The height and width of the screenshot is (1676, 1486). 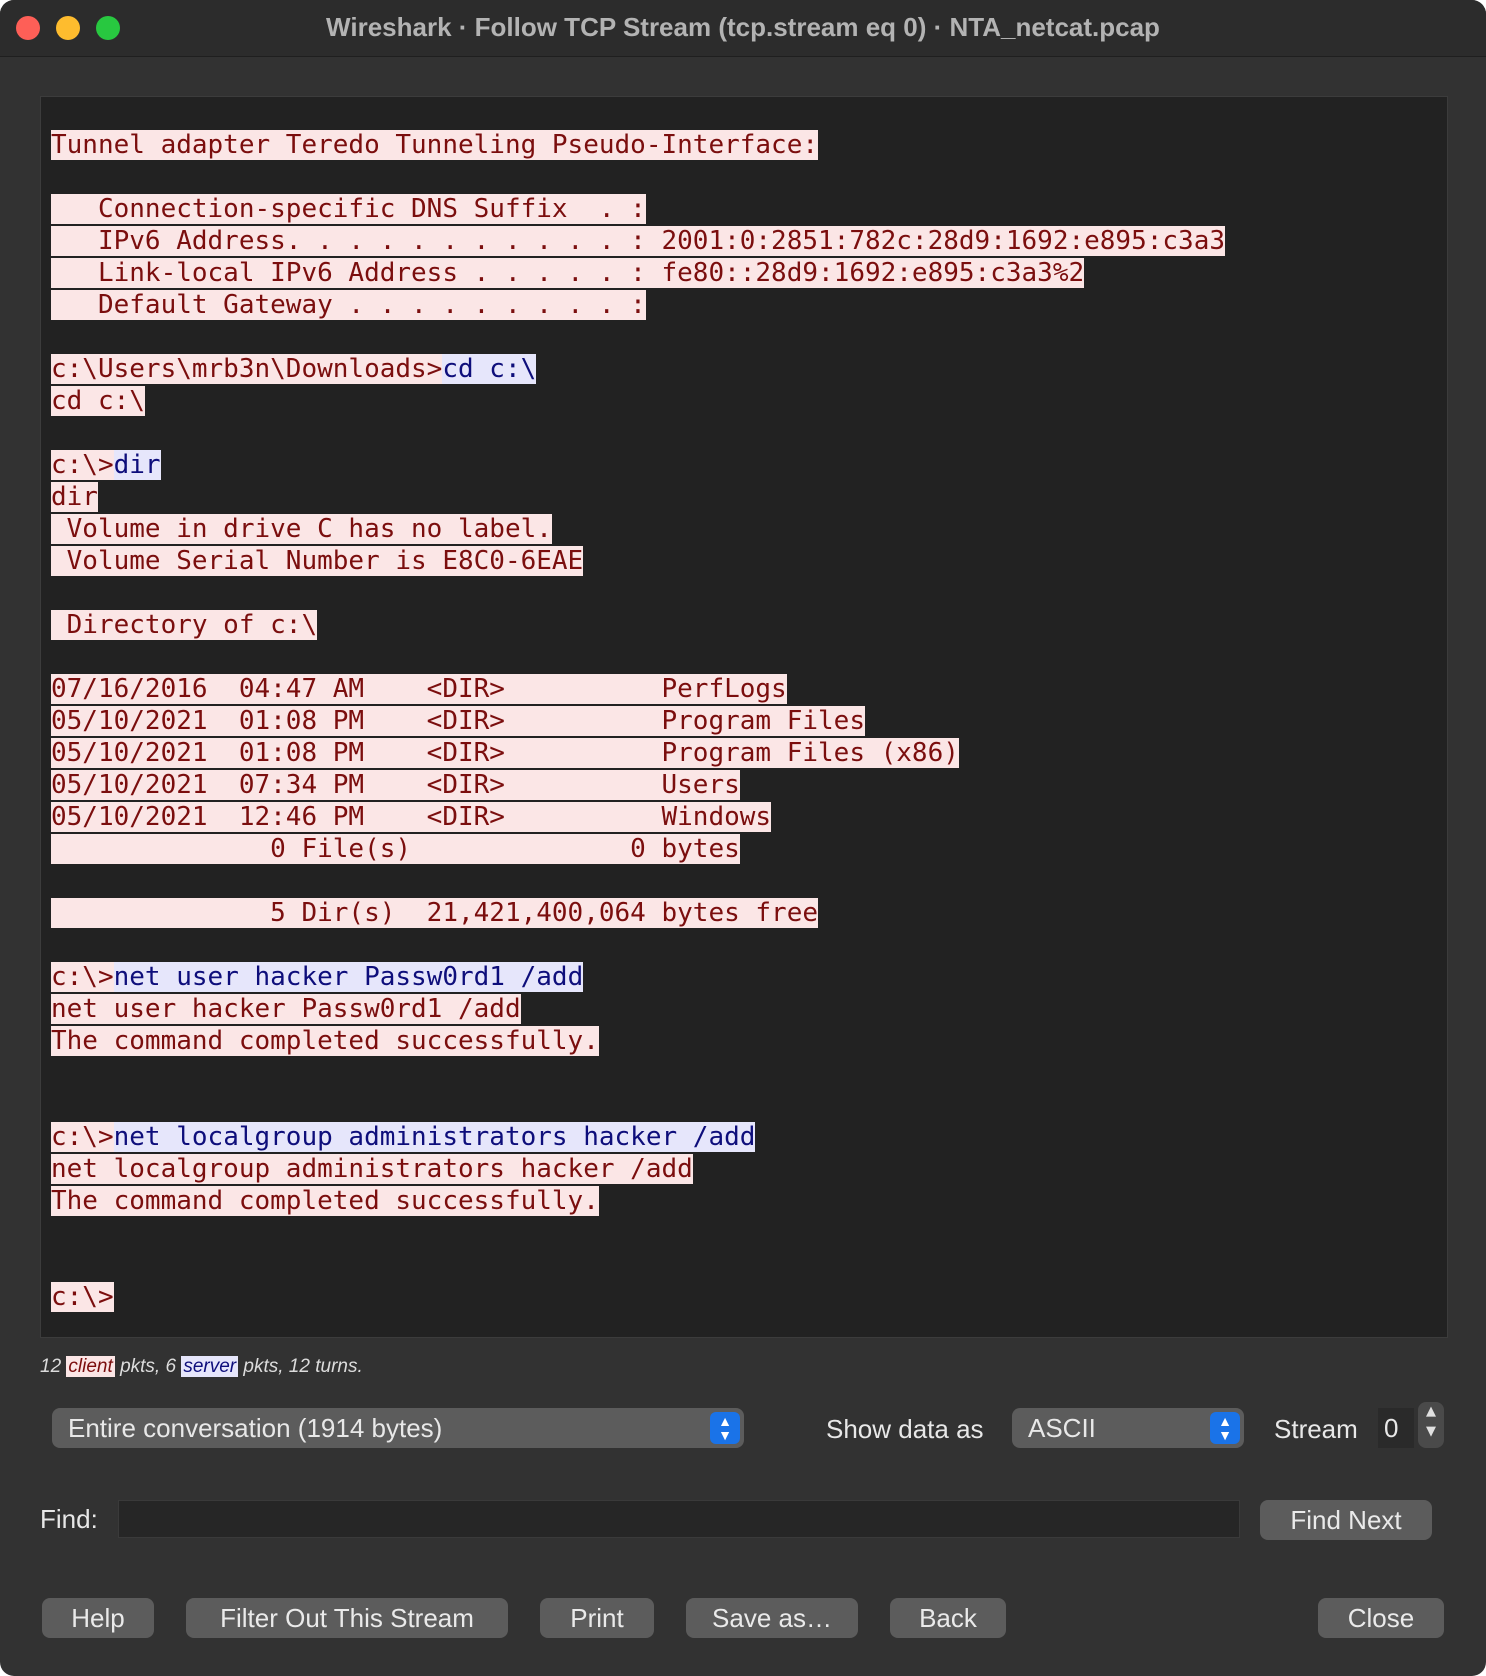 I want to click on help-button: Help, so click(x=98, y=1618).